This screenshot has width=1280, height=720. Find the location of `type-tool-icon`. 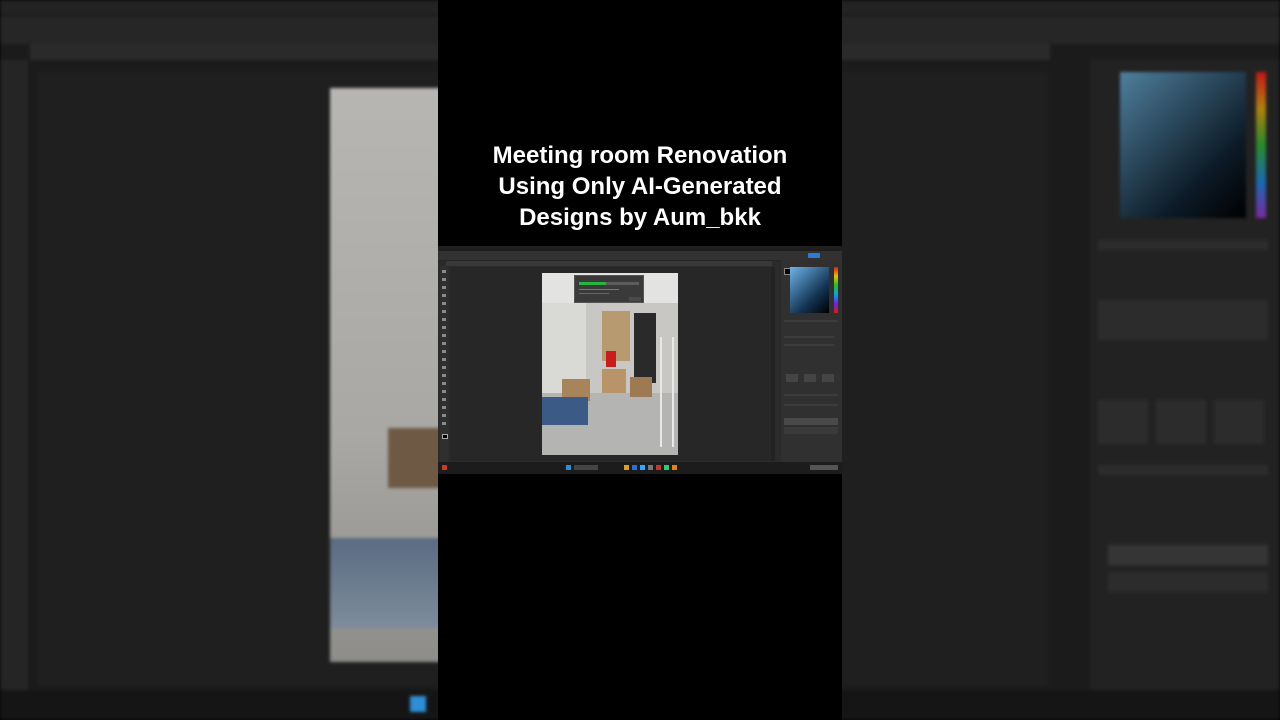

type-tool-icon is located at coordinates (444, 391).